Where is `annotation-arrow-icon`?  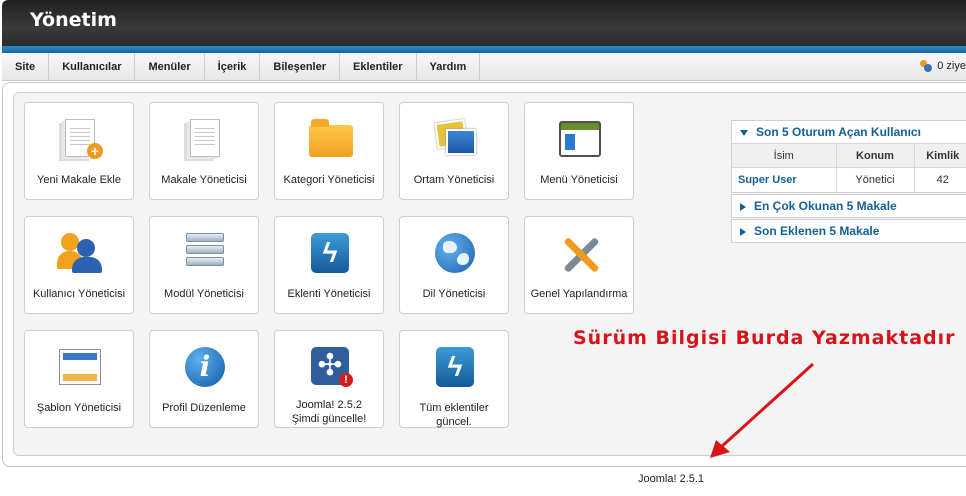
annotation-arrow-icon is located at coordinates (762, 410).